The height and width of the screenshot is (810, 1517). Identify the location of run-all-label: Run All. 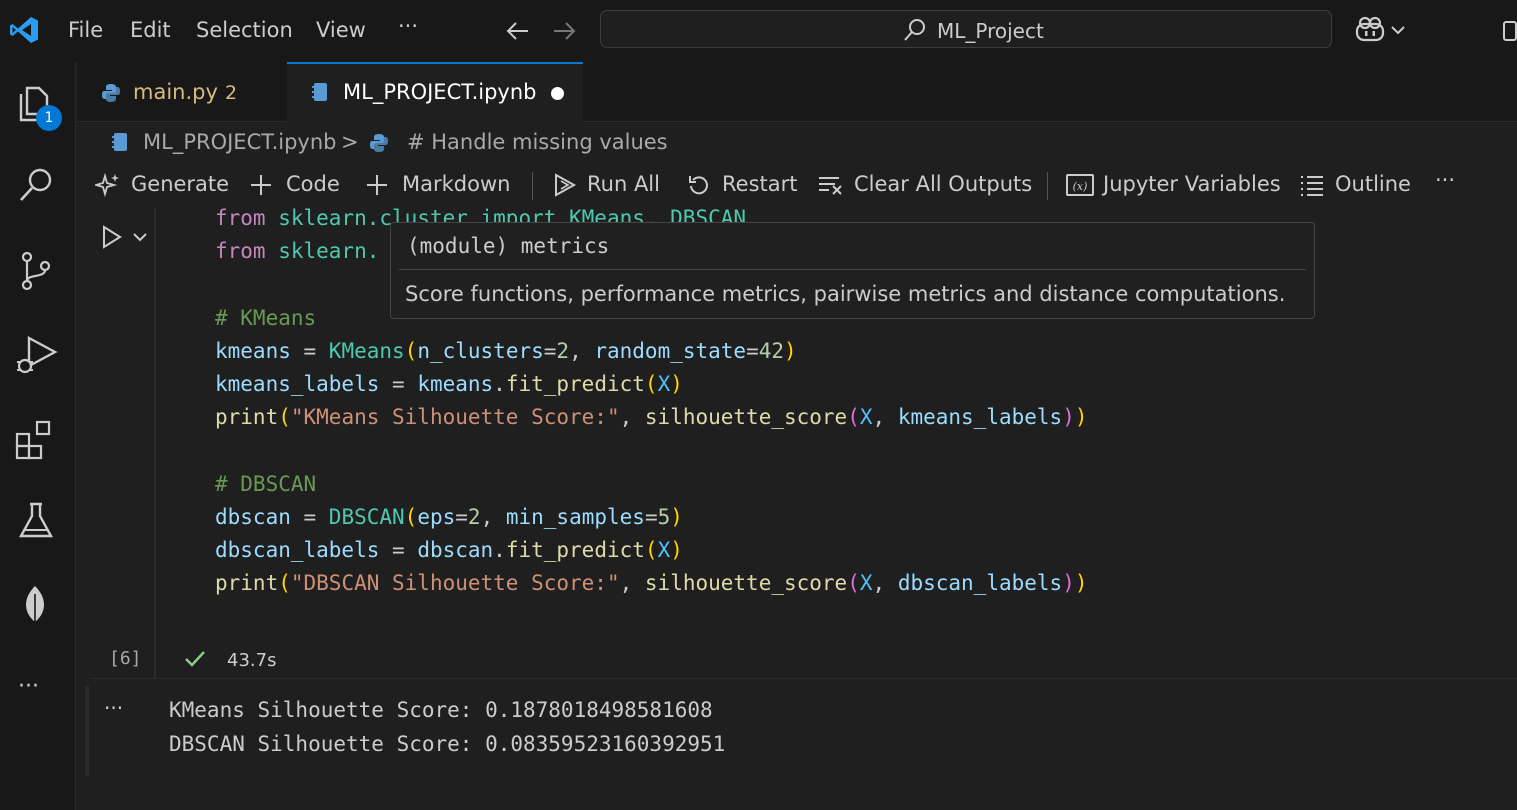
(623, 184).